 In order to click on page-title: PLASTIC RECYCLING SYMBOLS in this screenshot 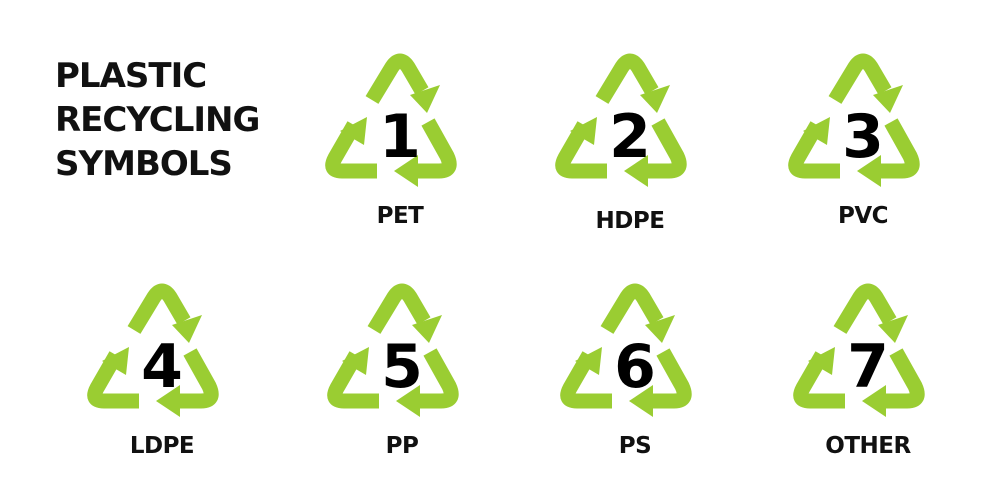, I will do `click(157, 120)`.